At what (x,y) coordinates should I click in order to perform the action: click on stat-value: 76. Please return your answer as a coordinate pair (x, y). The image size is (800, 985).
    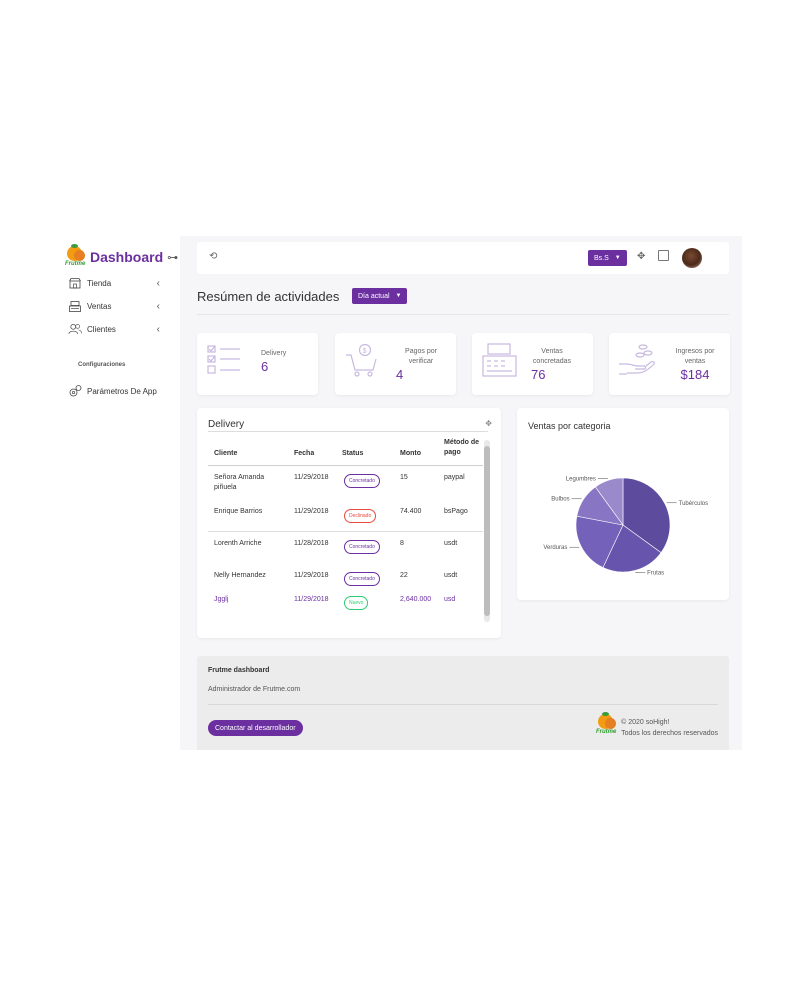
    Looking at the image, I should click on (538, 374).